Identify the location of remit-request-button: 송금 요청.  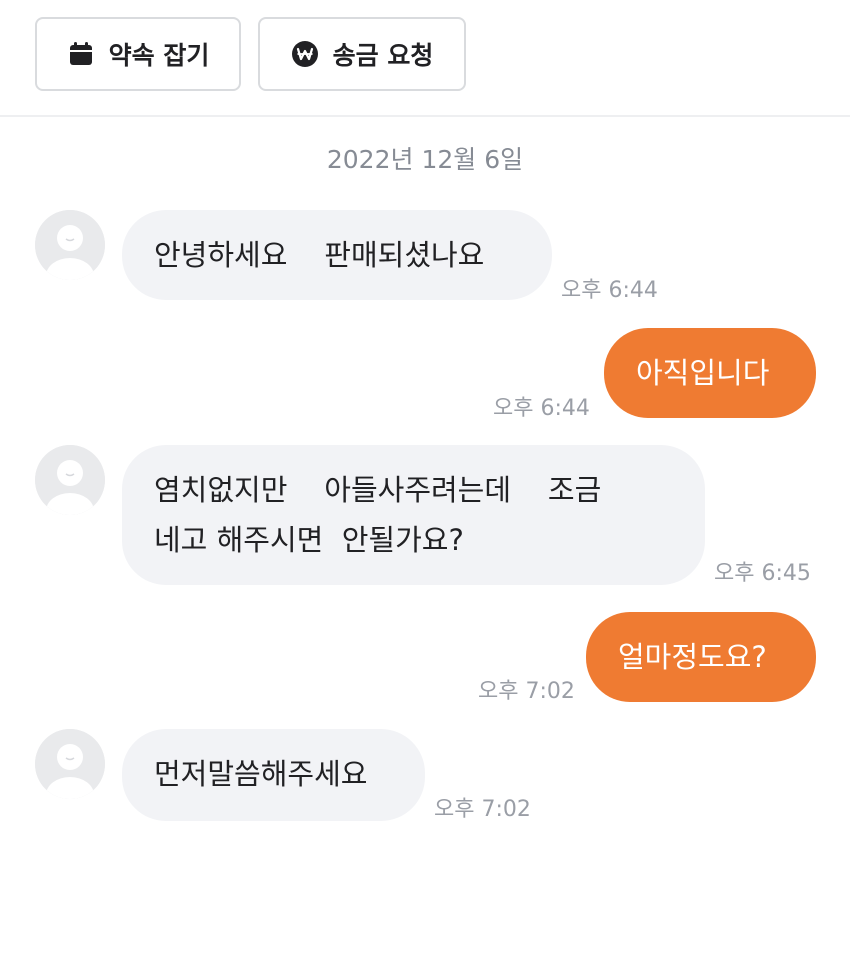
(362, 54).